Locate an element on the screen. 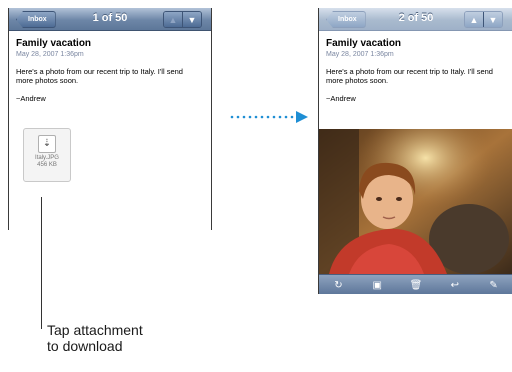 This screenshot has height=372, width=512. boy-photo-image is located at coordinates (415, 201).